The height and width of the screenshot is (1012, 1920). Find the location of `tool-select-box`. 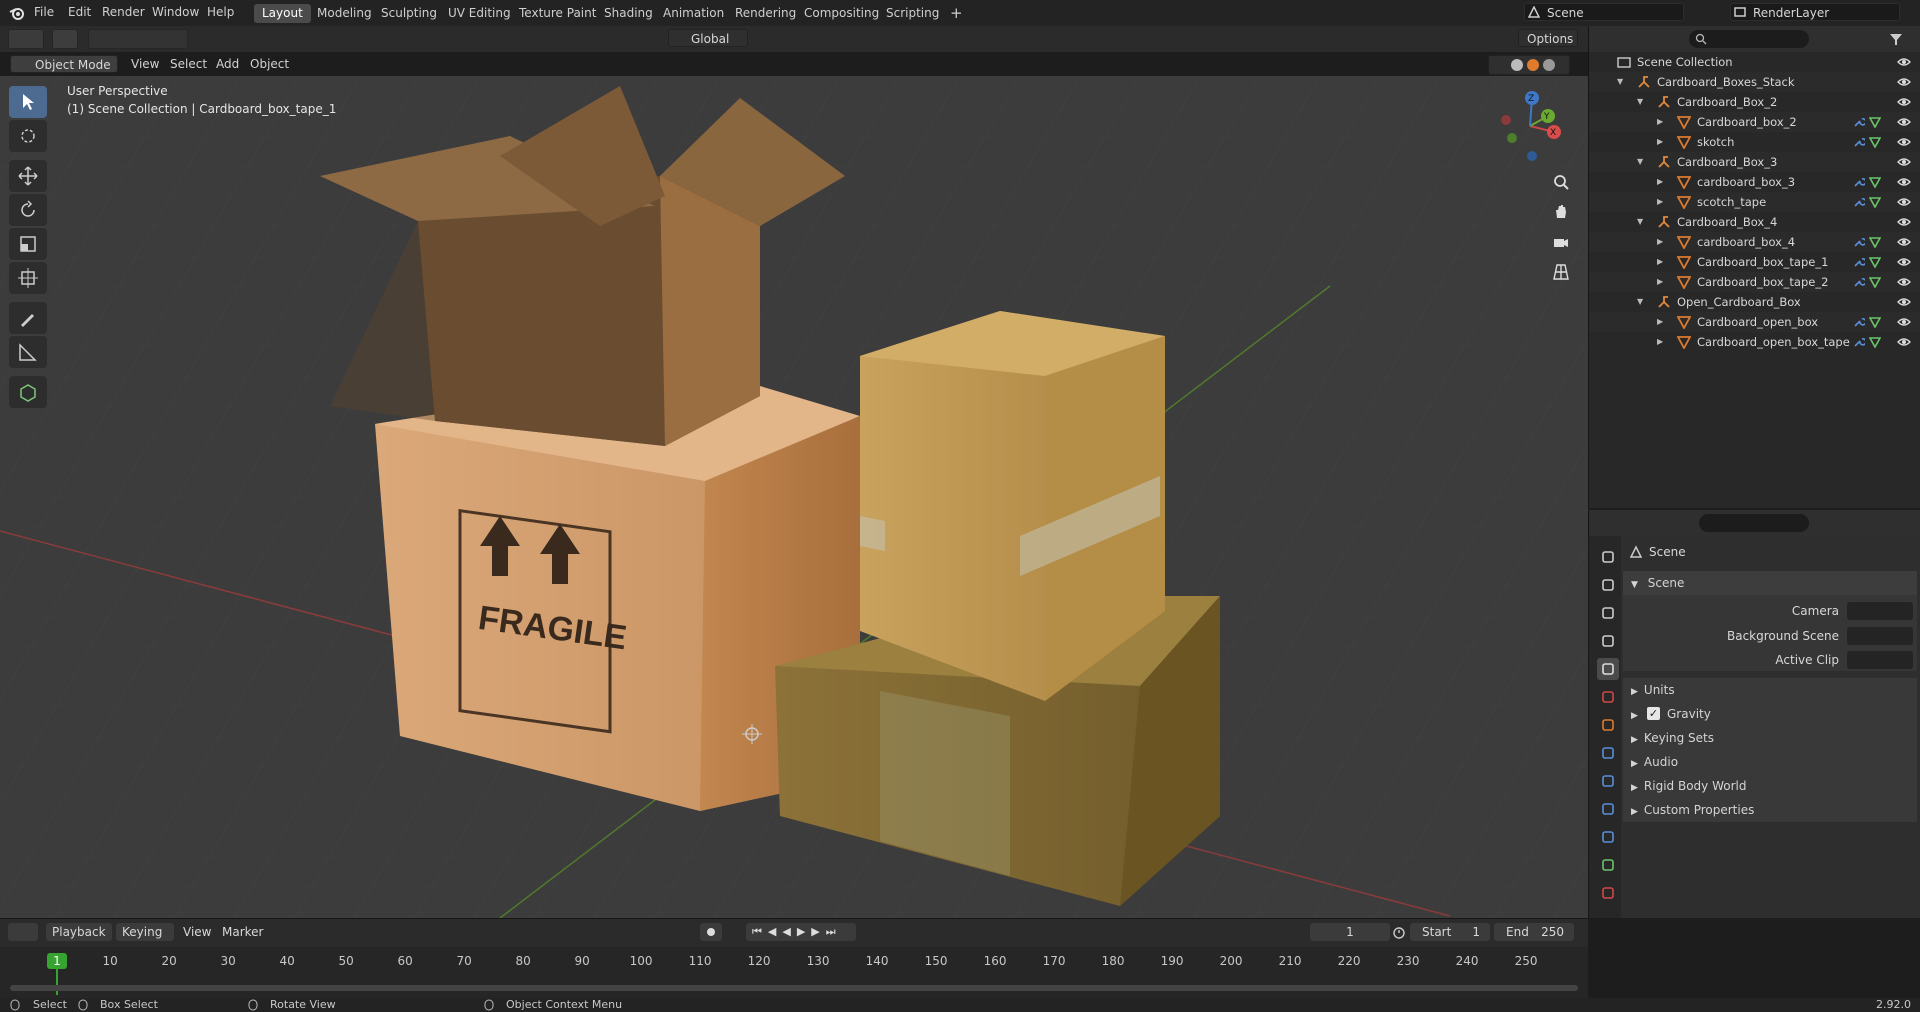

tool-select-box is located at coordinates (28, 102).